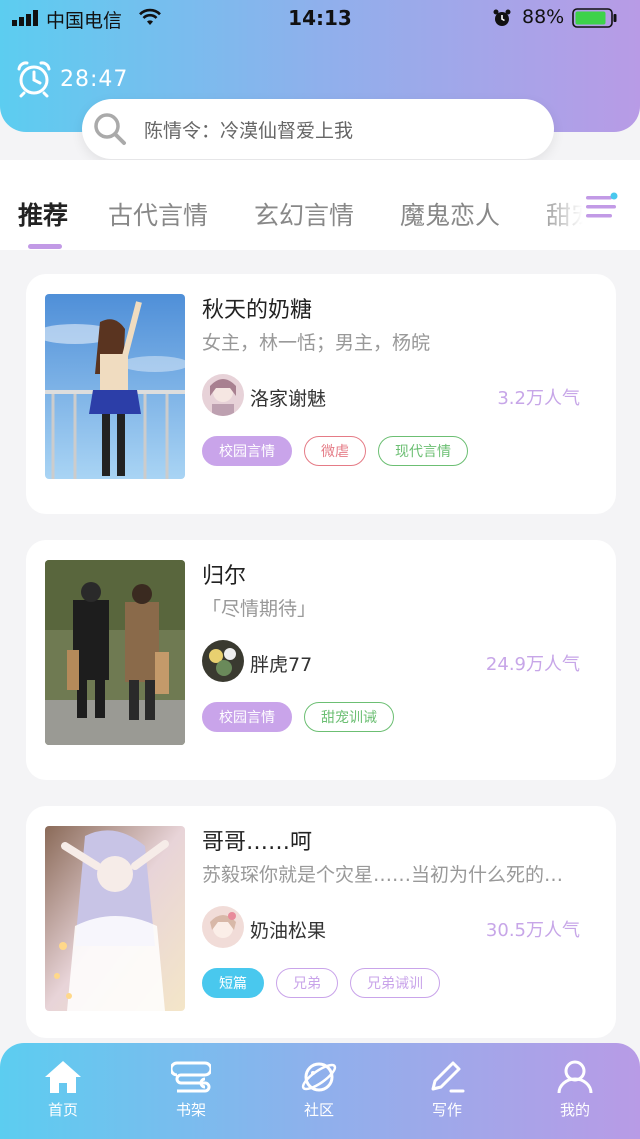 Image resolution: width=640 pixels, height=1139 pixels. Describe the element at coordinates (448, 1077) in the screenshot. I see `pen-icon` at that location.